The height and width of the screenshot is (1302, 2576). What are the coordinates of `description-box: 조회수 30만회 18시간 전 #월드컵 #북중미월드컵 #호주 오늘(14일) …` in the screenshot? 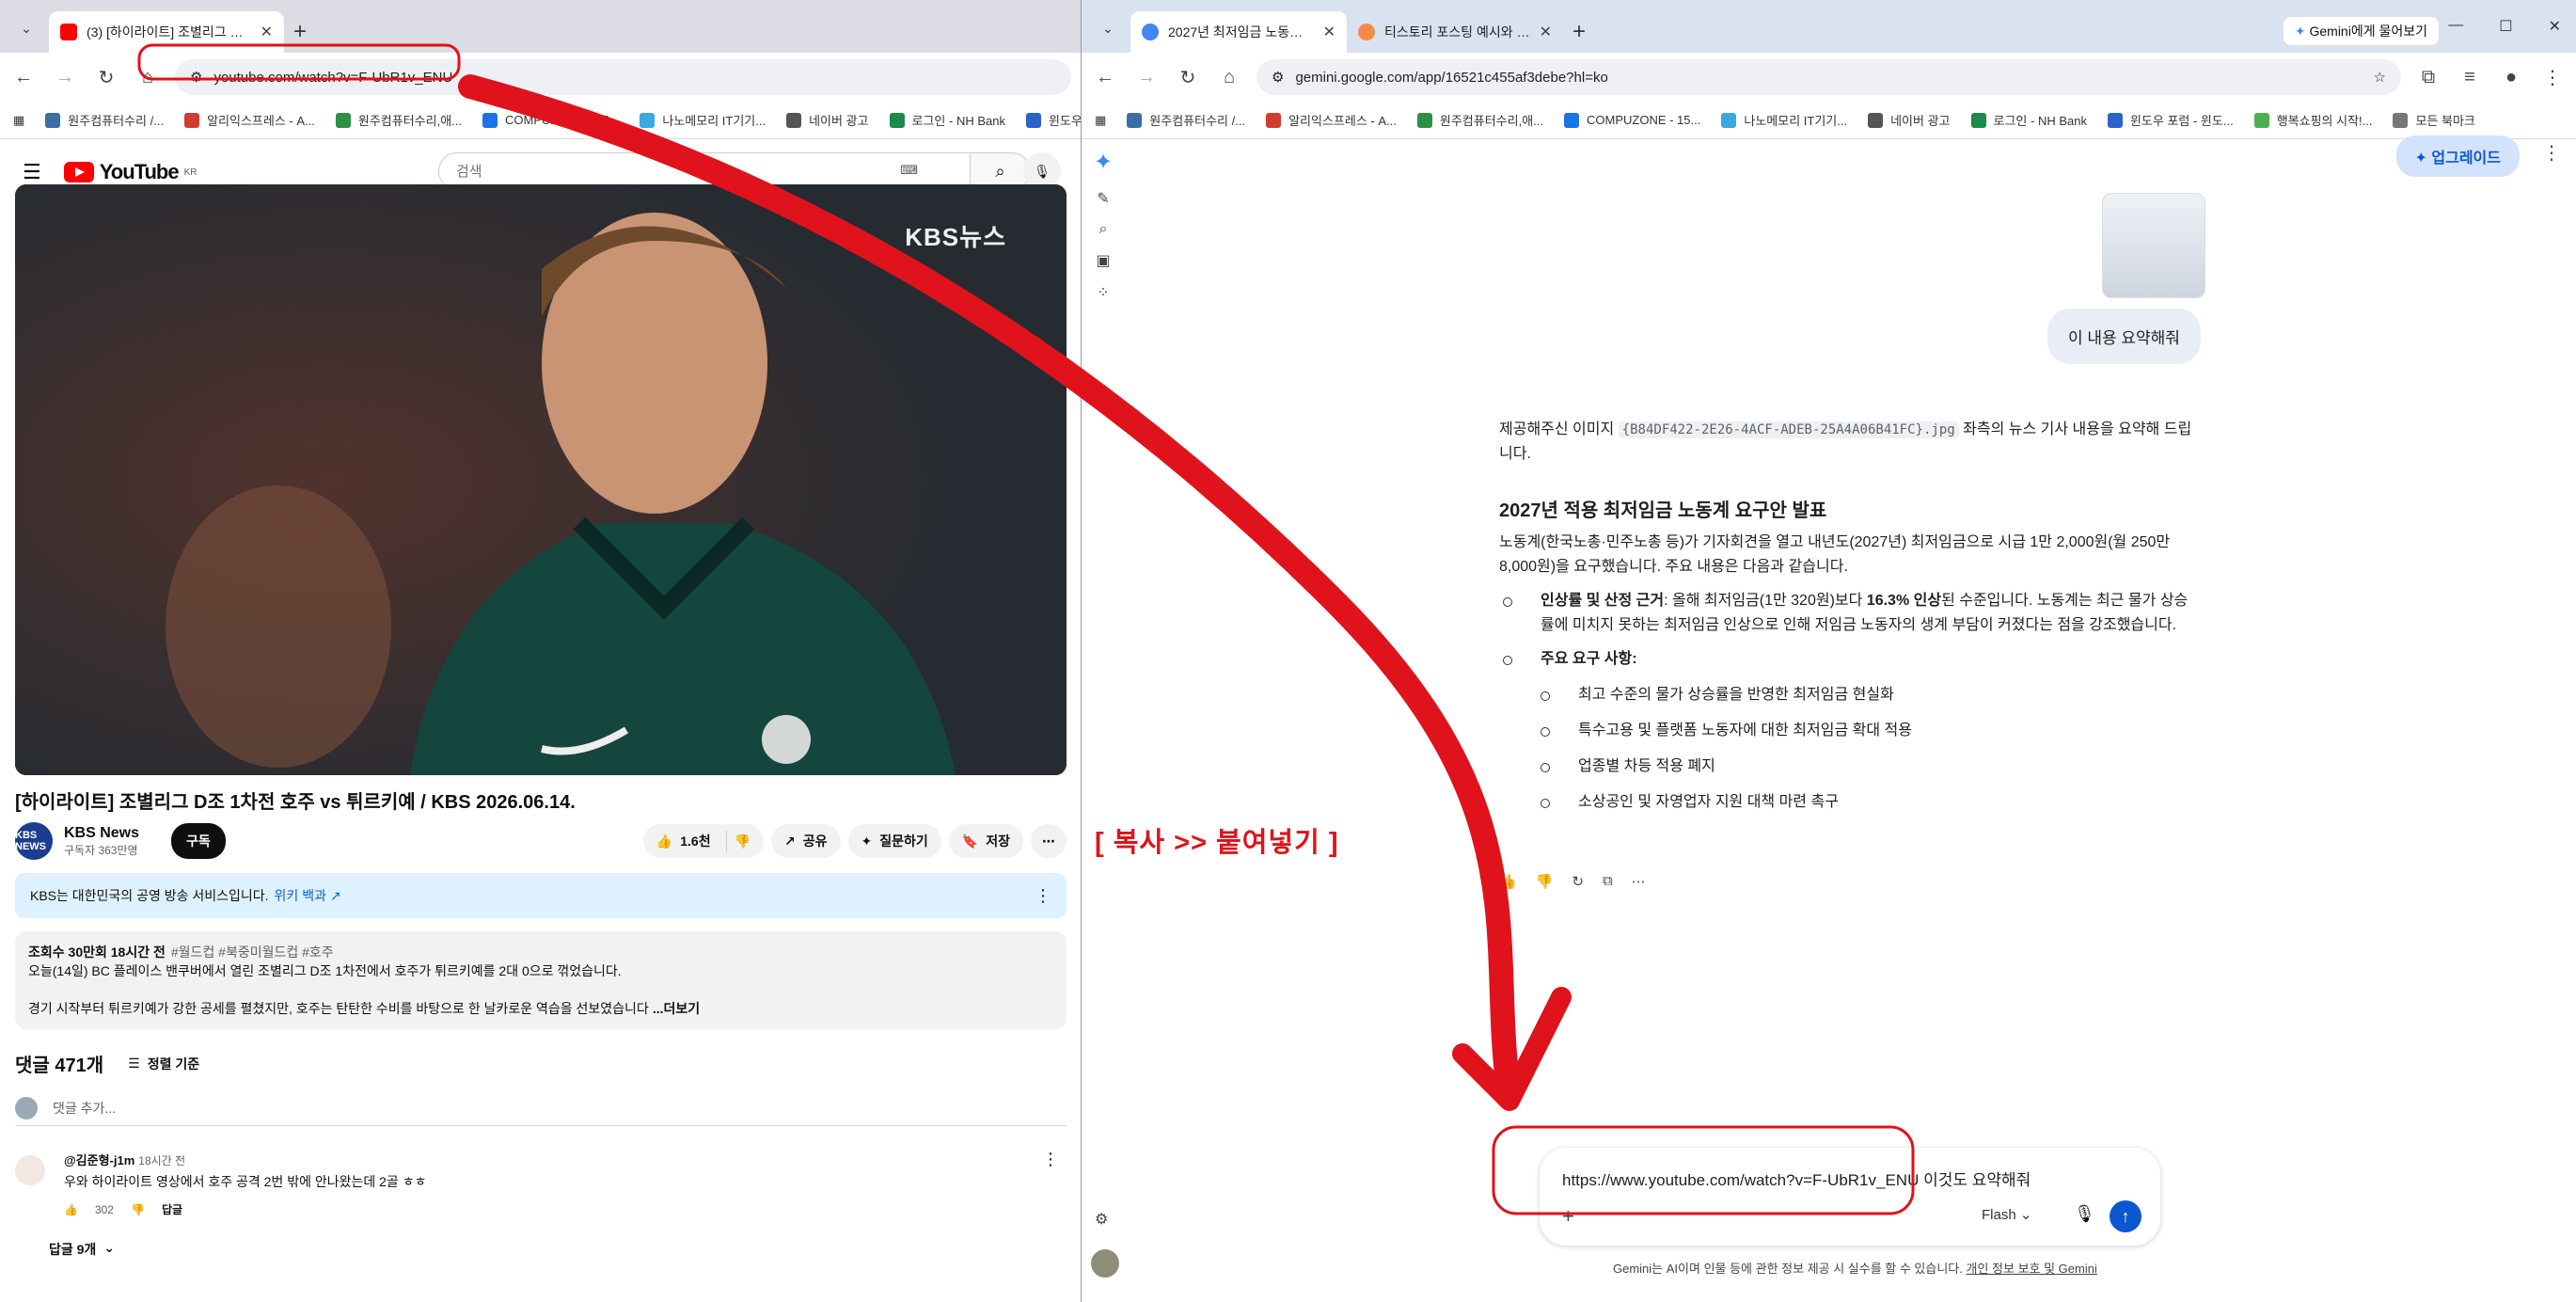 It's located at (541, 980).